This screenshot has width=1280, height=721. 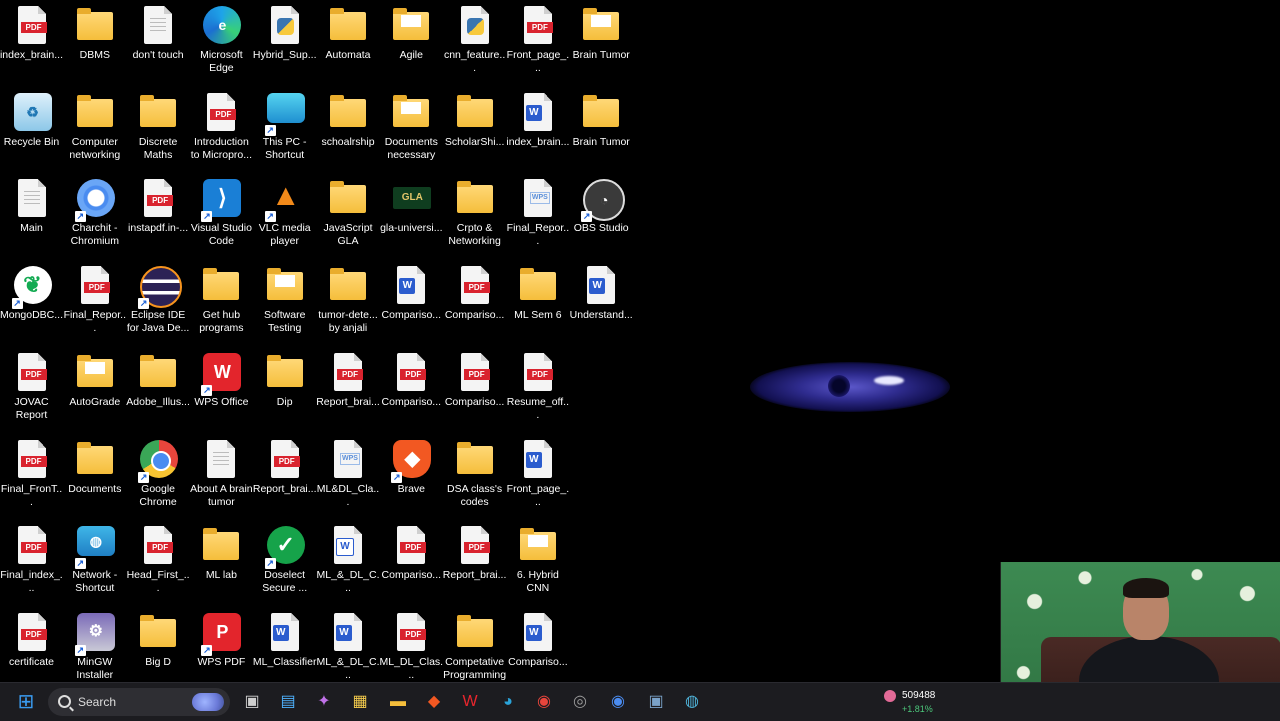 What do you see at coordinates (580, 702) in the screenshot?
I see `obs-taskbar-button: ◎` at bounding box center [580, 702].